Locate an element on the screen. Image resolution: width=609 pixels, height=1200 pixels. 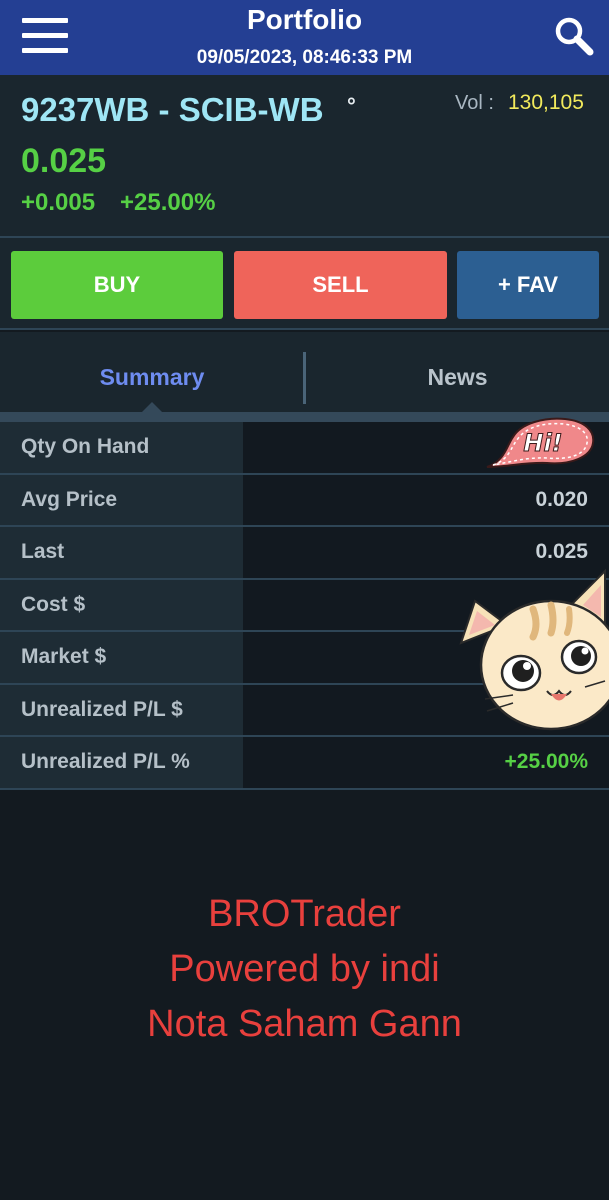
market-status-indicator: ° is located at coordinates (351, 105).